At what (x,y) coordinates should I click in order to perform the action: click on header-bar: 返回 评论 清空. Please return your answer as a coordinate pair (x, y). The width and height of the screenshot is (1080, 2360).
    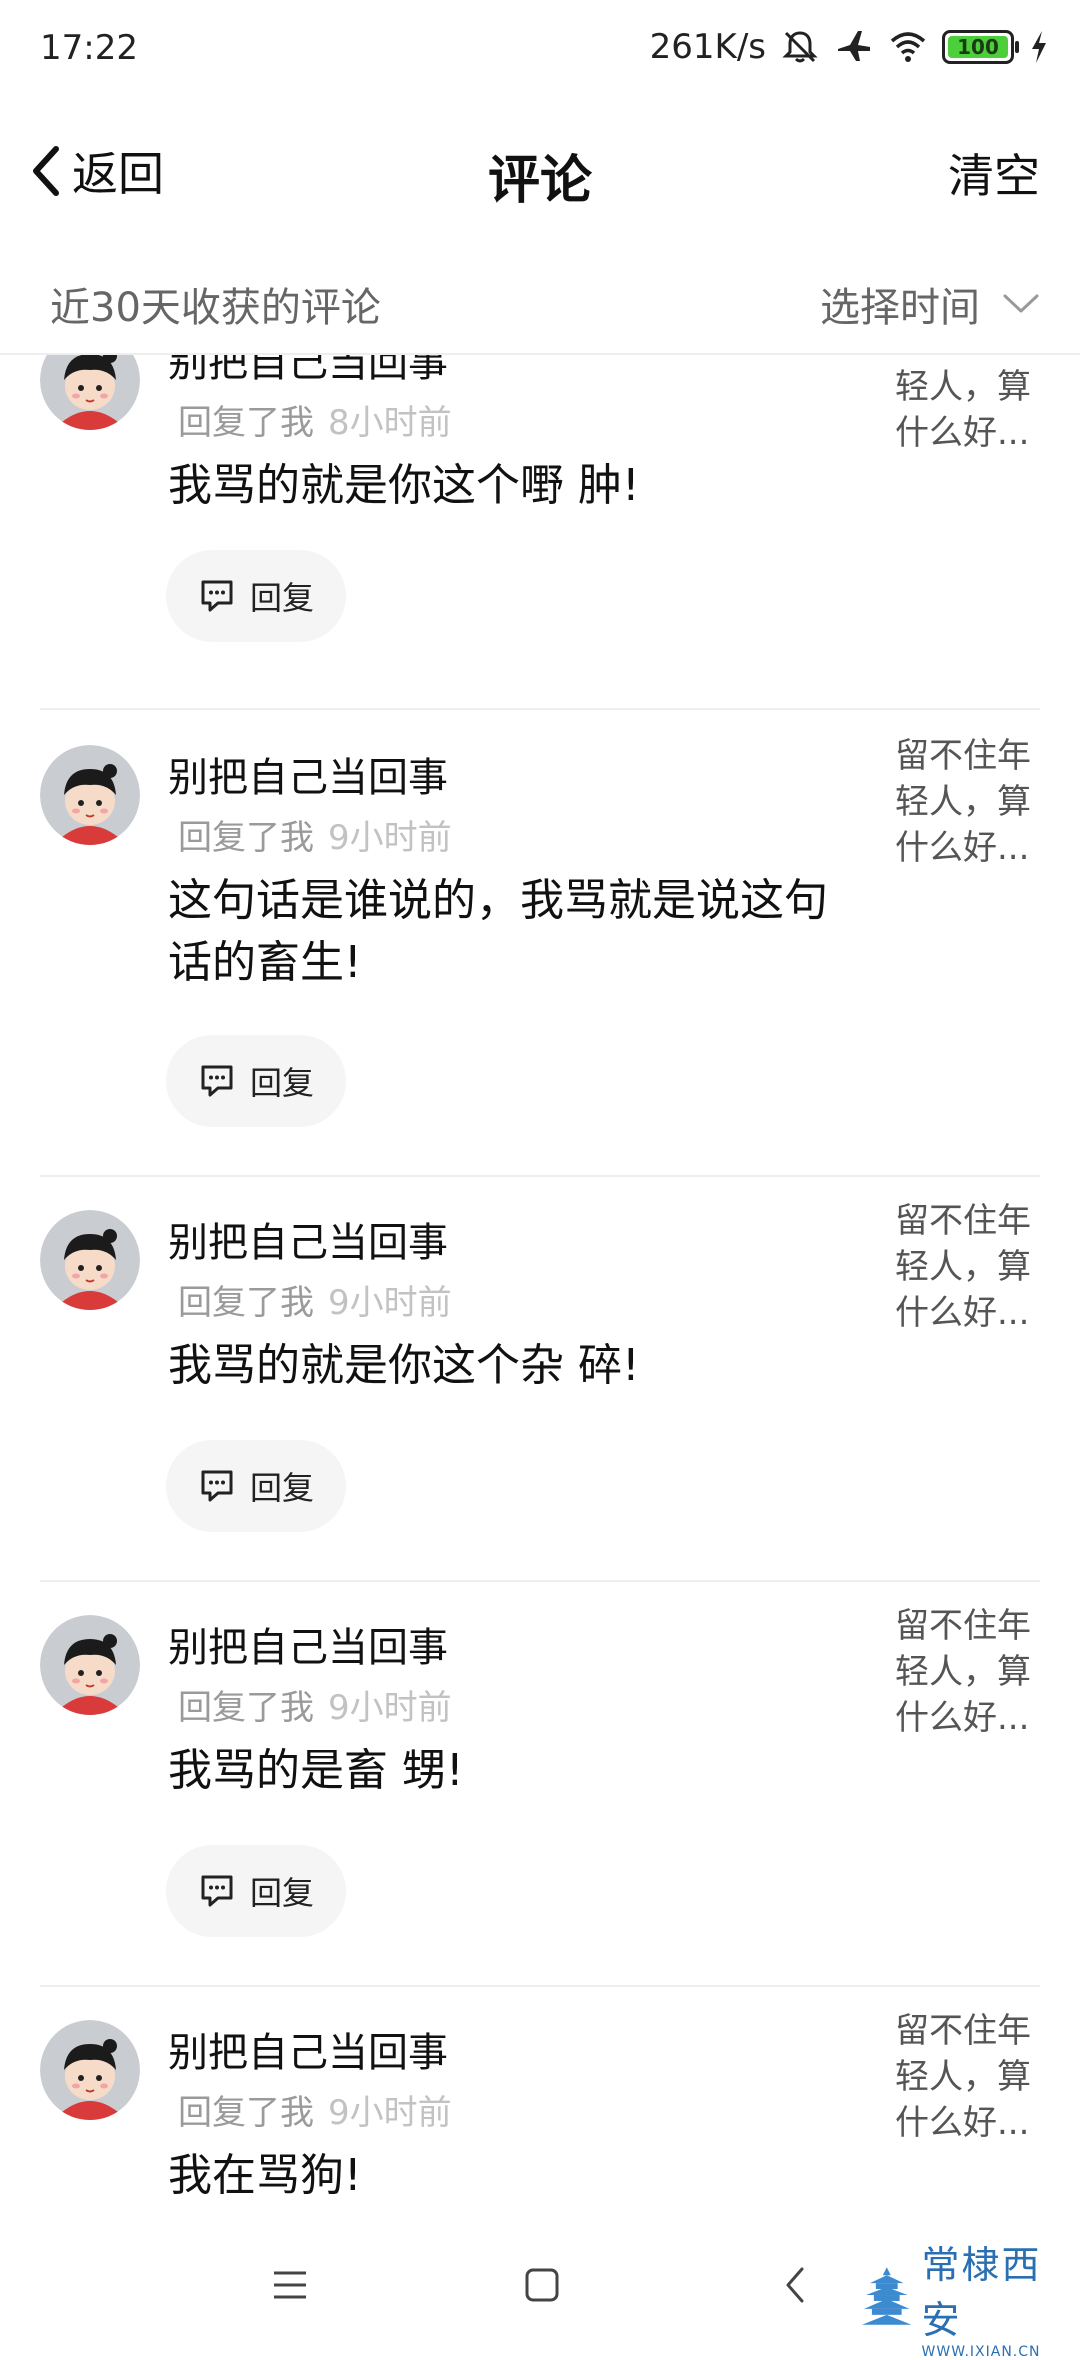
    Looking at the image, I should click on (540, 170).